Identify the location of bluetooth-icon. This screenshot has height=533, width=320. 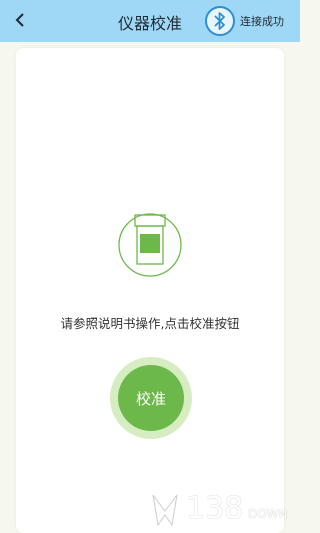
(219, 21).